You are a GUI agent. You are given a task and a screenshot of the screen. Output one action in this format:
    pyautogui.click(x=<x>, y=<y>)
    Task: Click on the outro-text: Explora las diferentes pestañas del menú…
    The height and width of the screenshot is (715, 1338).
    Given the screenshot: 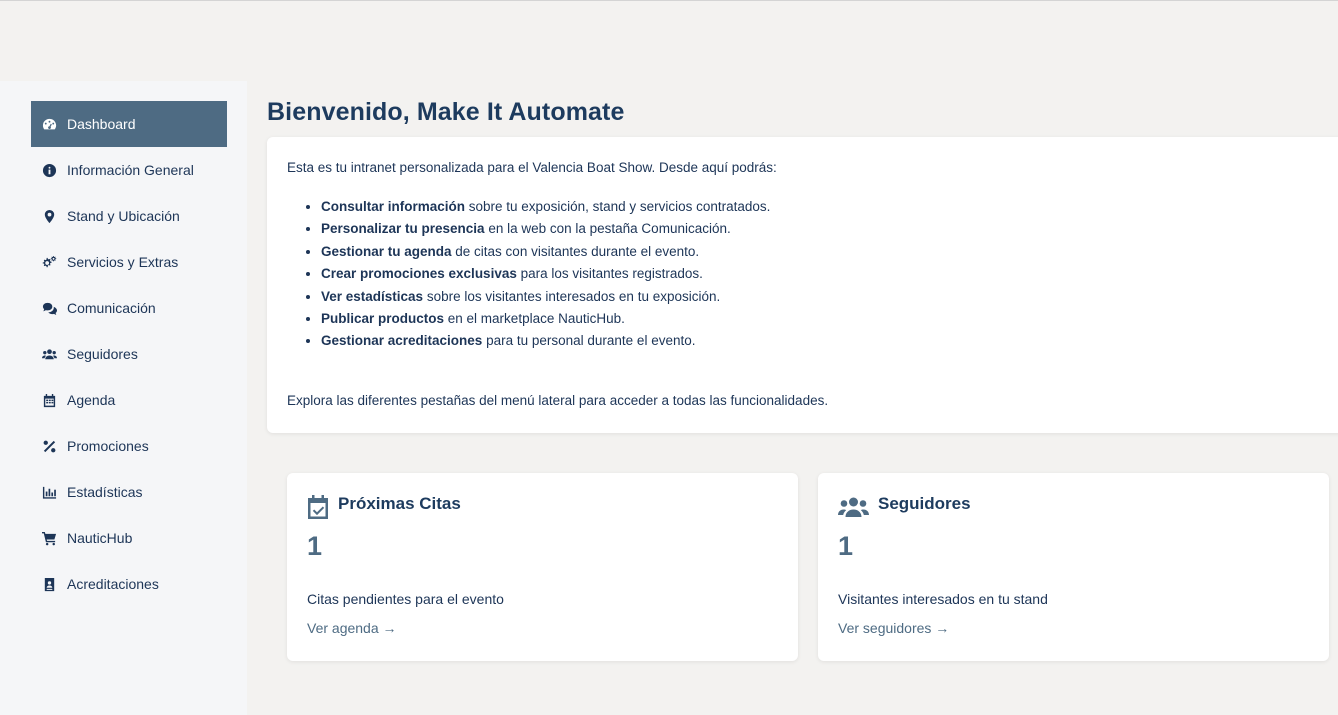 What is the action you would take?
    pyautogui.click(x=558, y=400)
    